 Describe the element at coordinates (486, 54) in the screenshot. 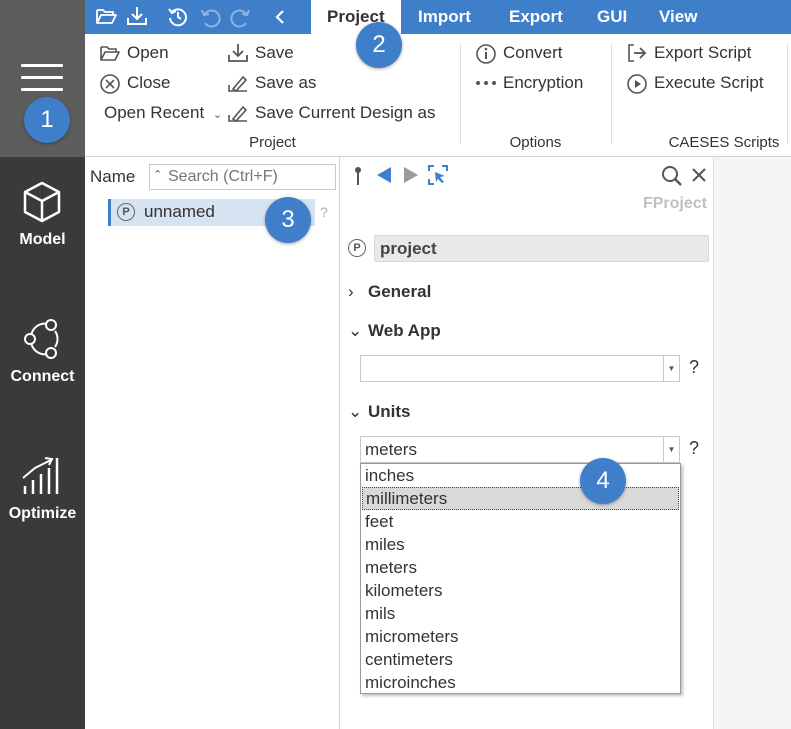

I see `info-icon` at that location.